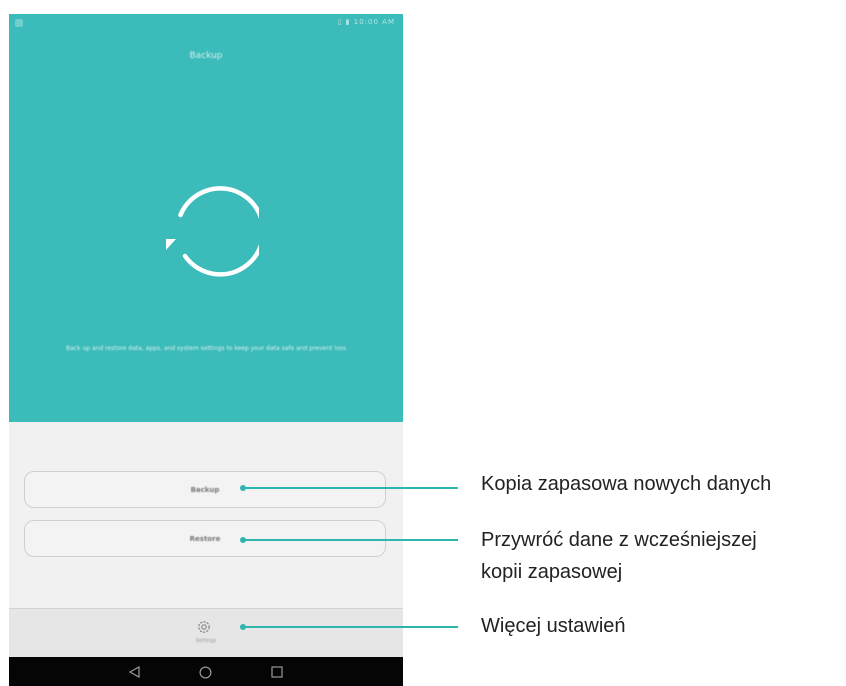 This screenshot has height=686, width=846. What do you see at coordinates (206, 56) in the screenshot?
I see `page-title: Backup` at bounding box center [206, 56].